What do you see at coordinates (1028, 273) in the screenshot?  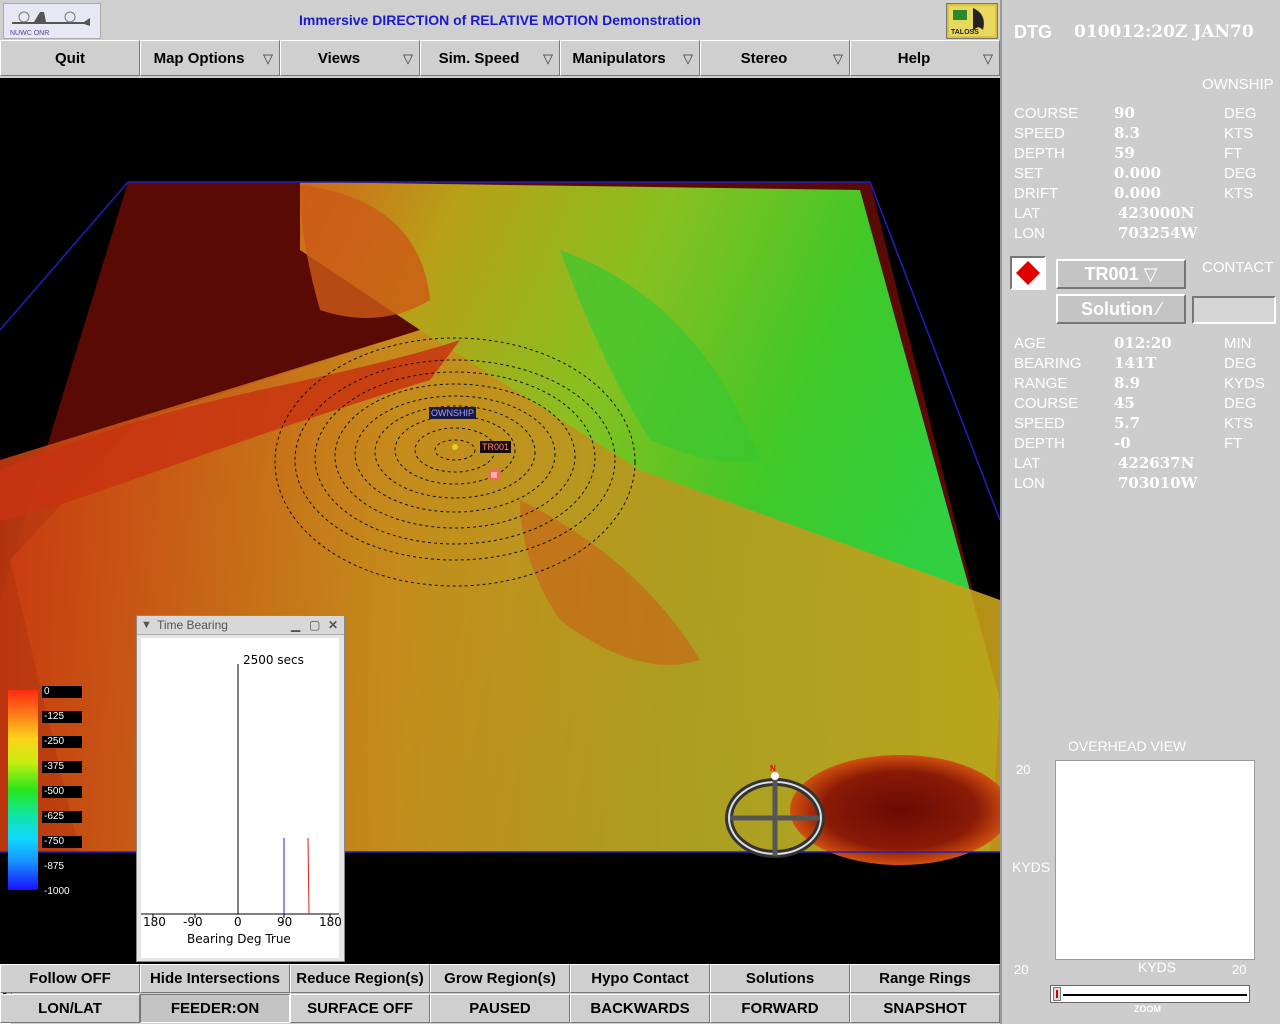 I see `contact-color-swatch` at bounding box center [1028, 273].